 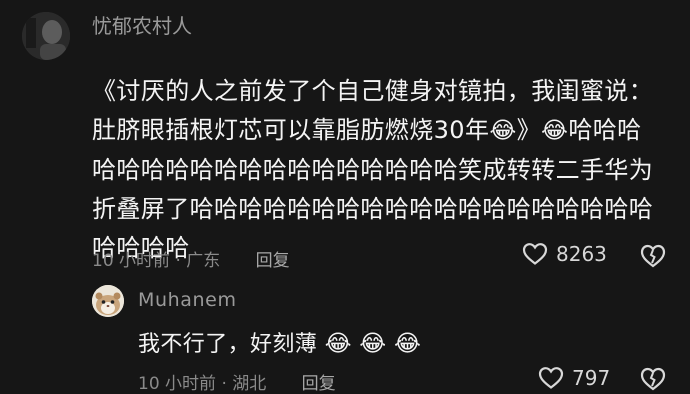 What do you see at coordinates (228, 344) in the screenshot?
I see `reply-text-body: 我不行了，好刻薄` at bounding box center [228, 344].